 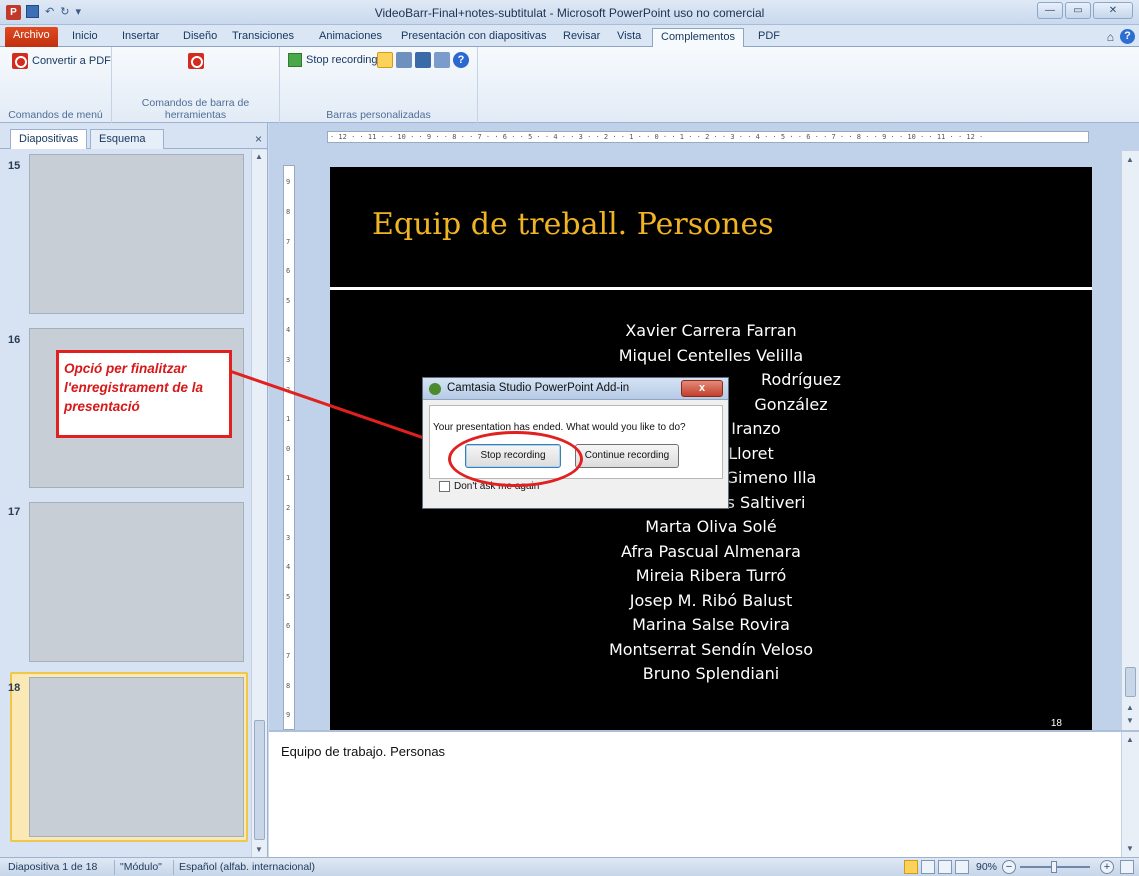 What do you see at coordinates (461, 60) in the screenshot?
I see `camtasia-help-icon: ?` at bounding box center [461, 60].